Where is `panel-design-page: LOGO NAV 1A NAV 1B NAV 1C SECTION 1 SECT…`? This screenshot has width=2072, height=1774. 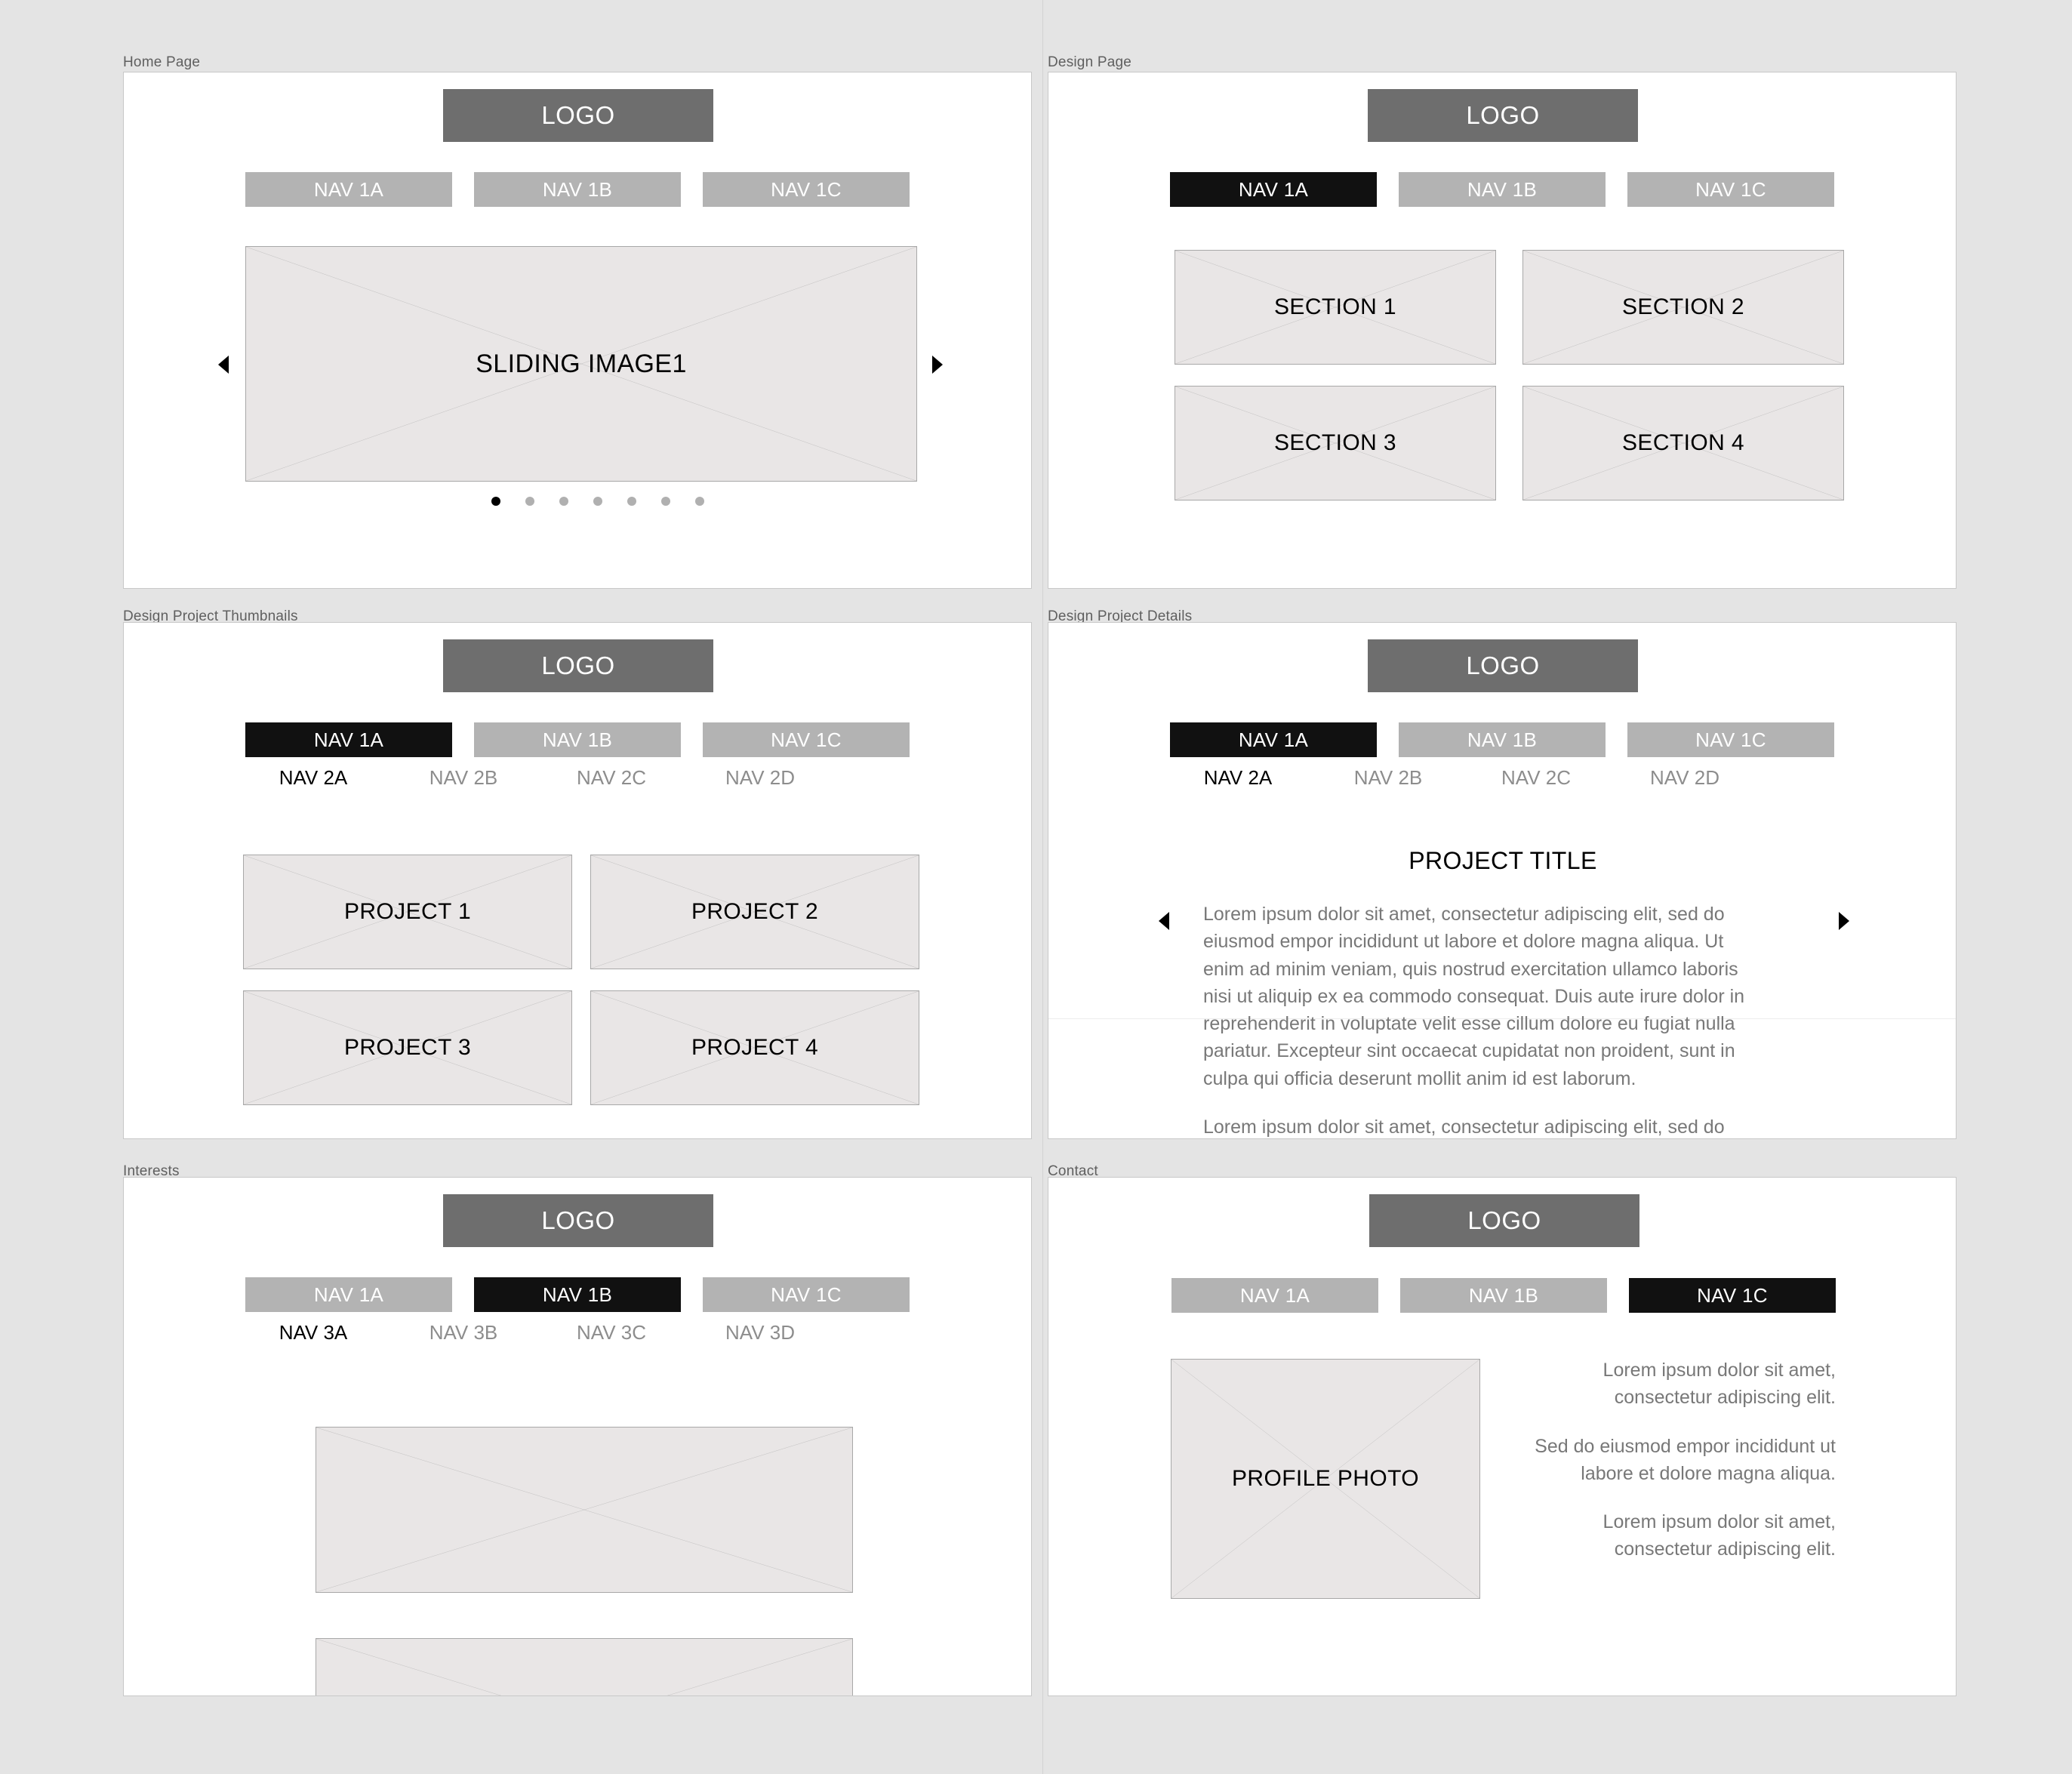
panel-design-page: LOGO NAV 1A NAV 1B NAV 1C SECTION 1 SECT… is located at coordinates (1502, 330).